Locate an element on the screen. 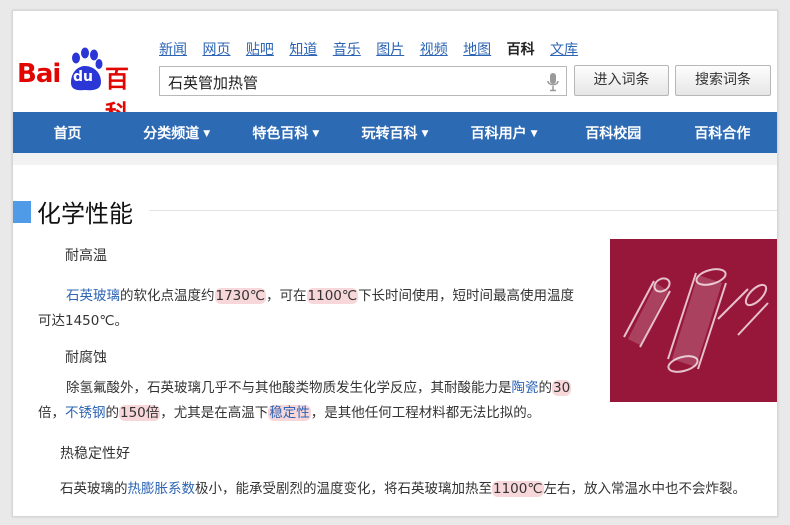 Image resolution: width=790 pixels, height=525 pixels. search-input is located at coordinates (353, 82).